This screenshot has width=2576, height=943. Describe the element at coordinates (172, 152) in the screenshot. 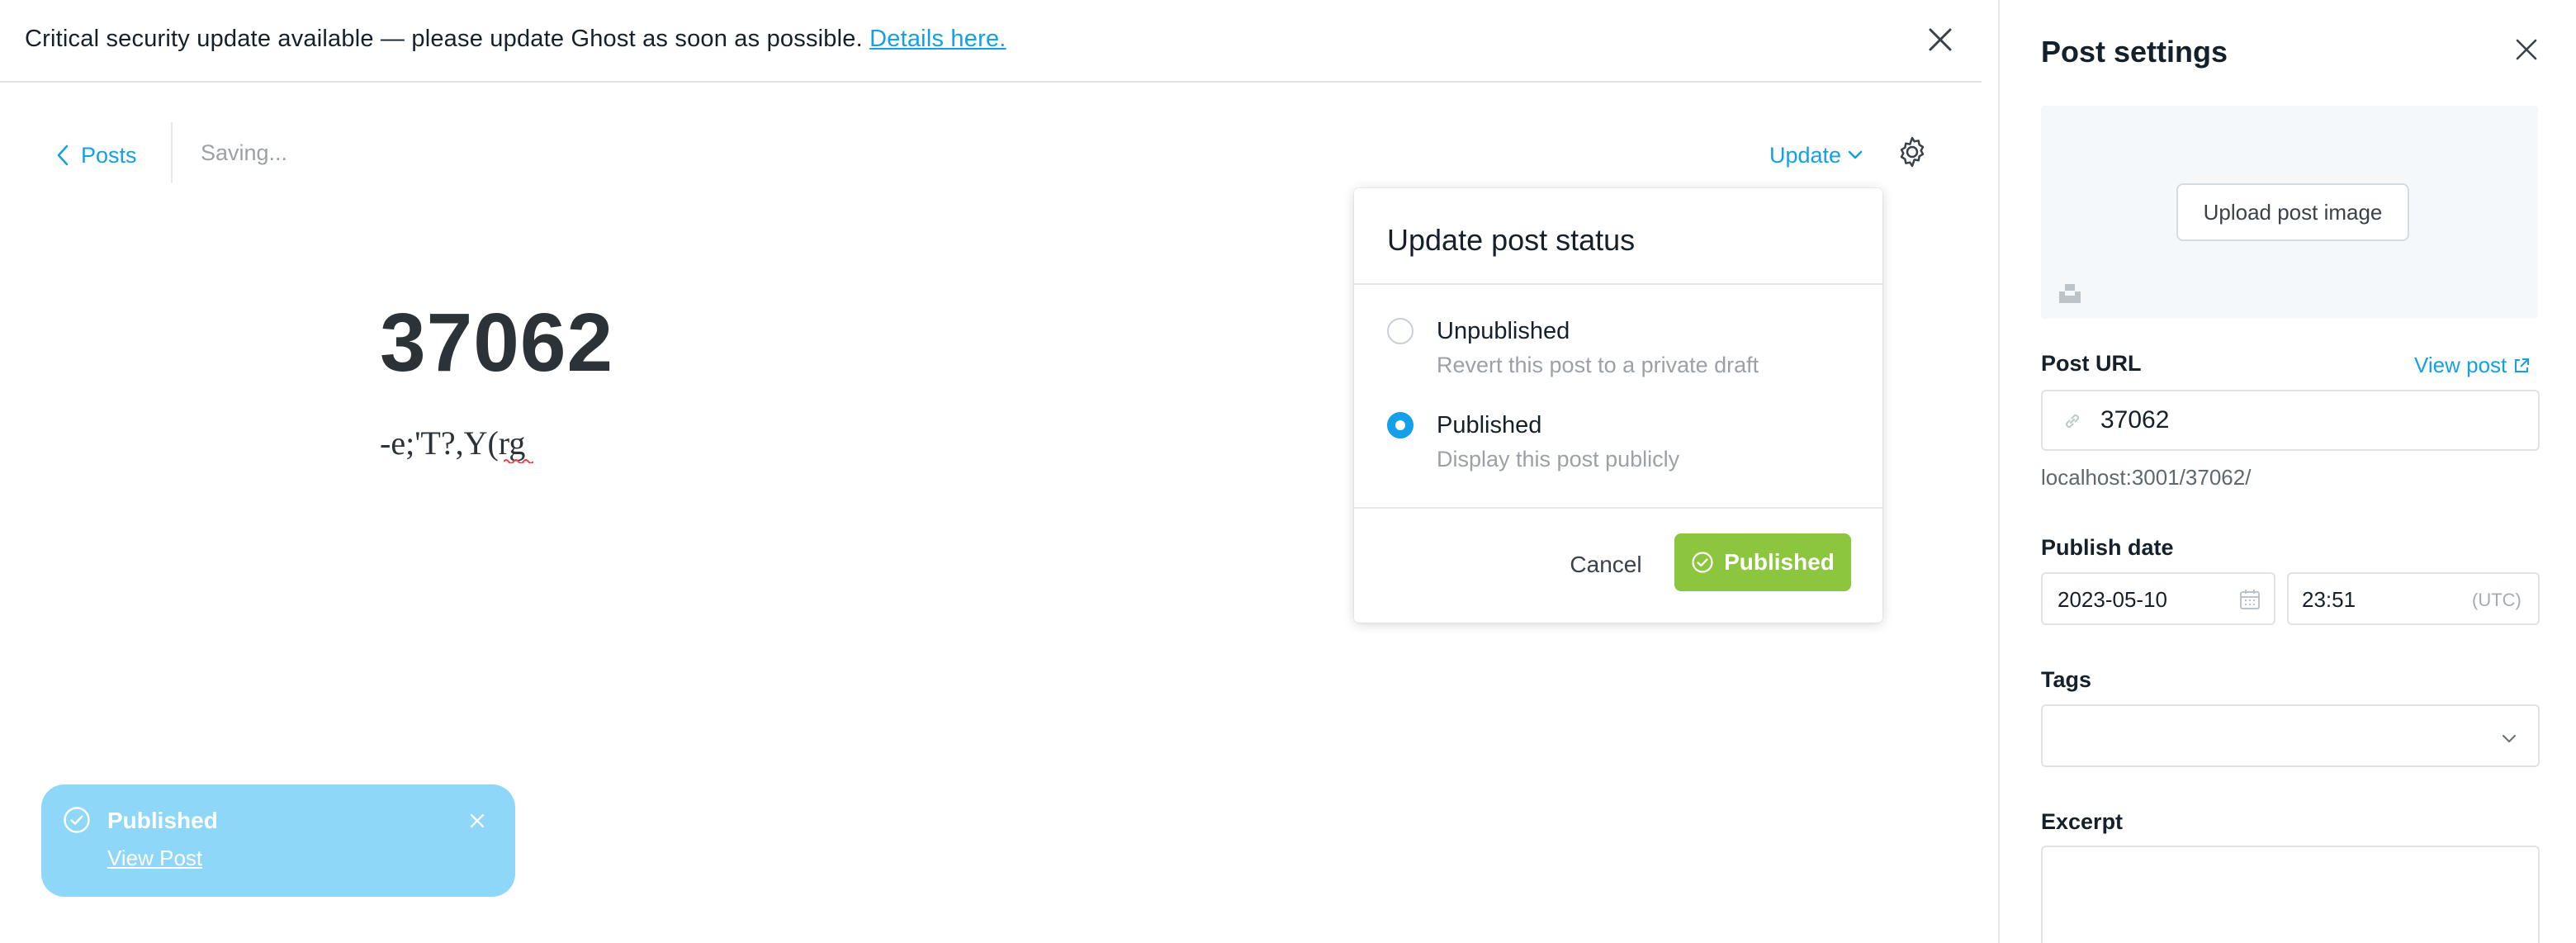

I see `nav-divider` at that location.